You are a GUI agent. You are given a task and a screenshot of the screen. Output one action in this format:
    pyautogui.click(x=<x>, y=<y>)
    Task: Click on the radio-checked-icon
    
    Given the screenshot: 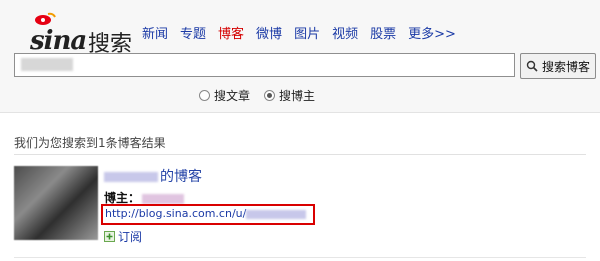 What is the action you would take?
    pyautogui.click(x=270, y=95)
    